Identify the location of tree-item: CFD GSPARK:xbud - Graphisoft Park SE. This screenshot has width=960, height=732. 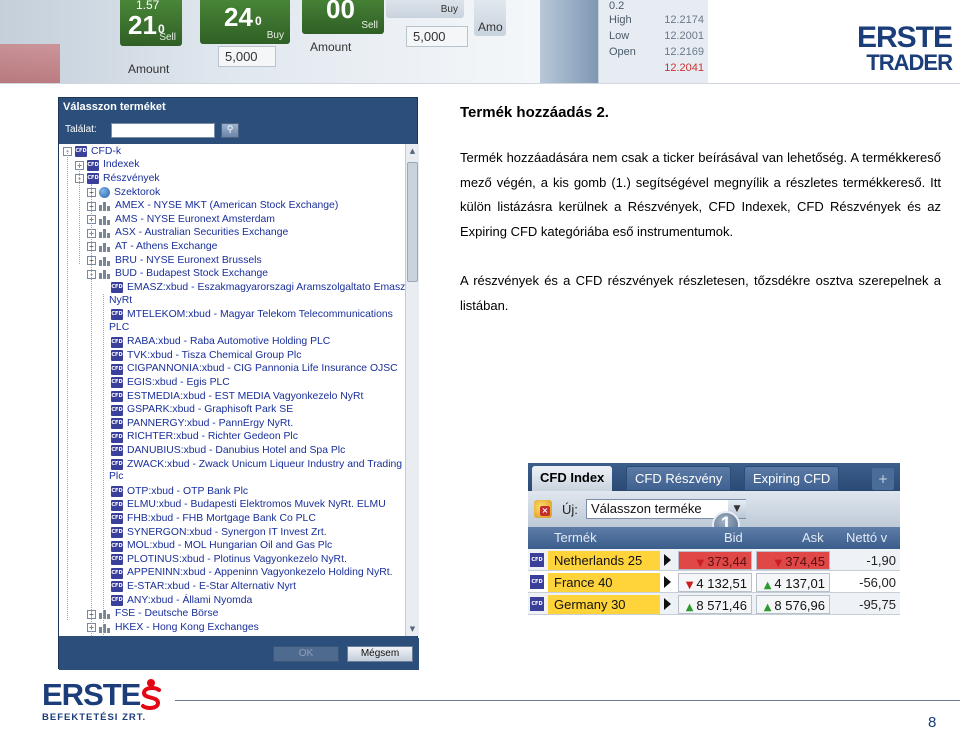
(196, 410).